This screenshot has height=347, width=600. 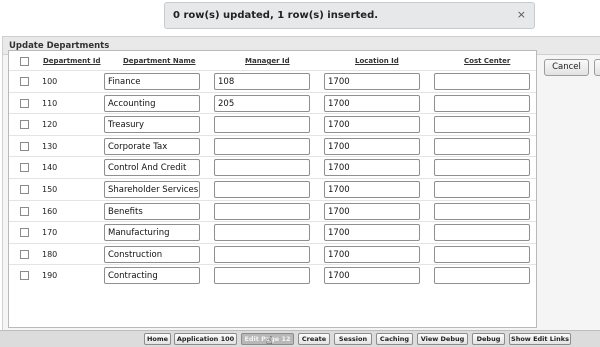 What do you see at coordinates (50, 168) in the screenshot?
I see `department-id-cell: 140` at bounding box center [50, 168].